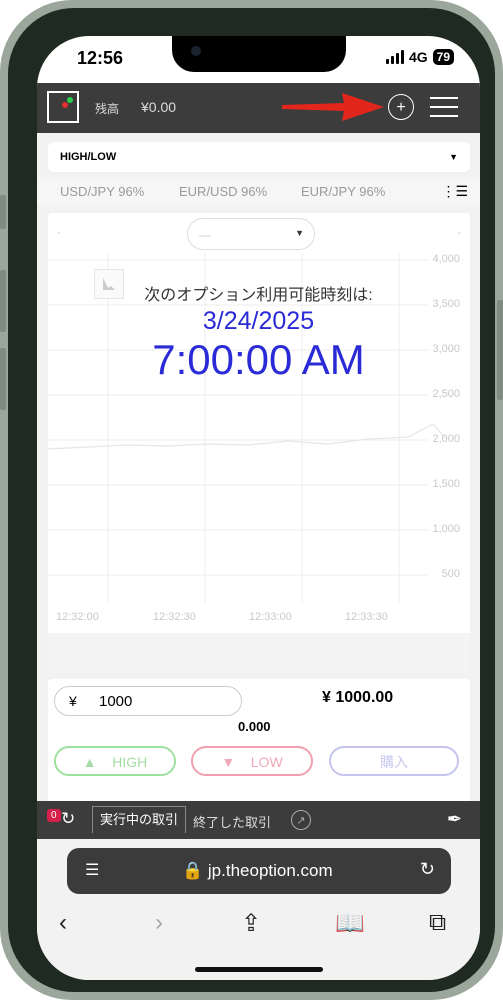  What do you see at coordinates (350, 923) in the screenshot?
I see `bookmarks-icon: 📖` at bounding box center [350, 923].